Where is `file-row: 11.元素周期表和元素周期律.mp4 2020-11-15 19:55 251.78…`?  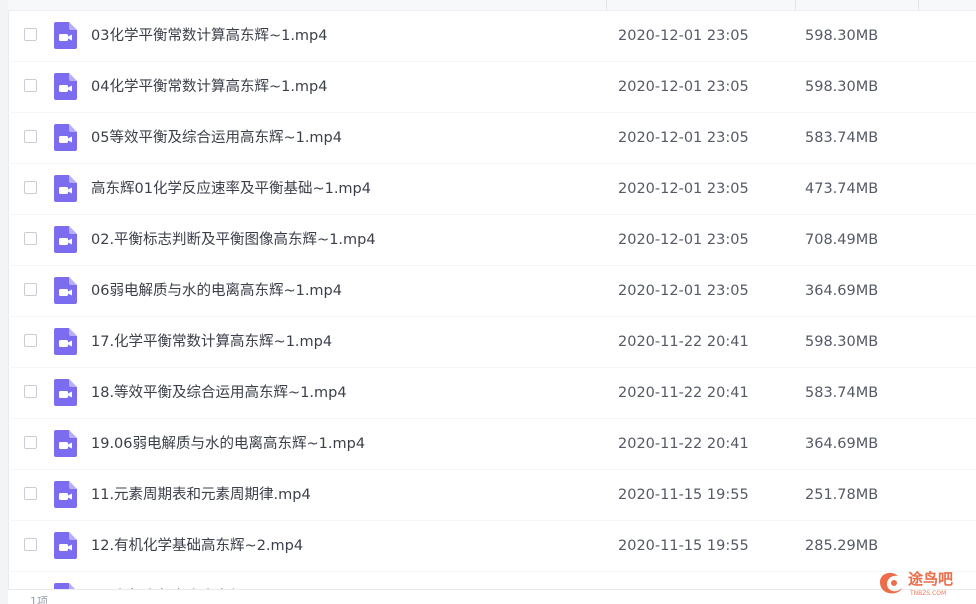
file-row: 11.元素周期表和元素周期律.mp4 2020-11-15 19:55 251.78… is located at coordinates (492, 495).